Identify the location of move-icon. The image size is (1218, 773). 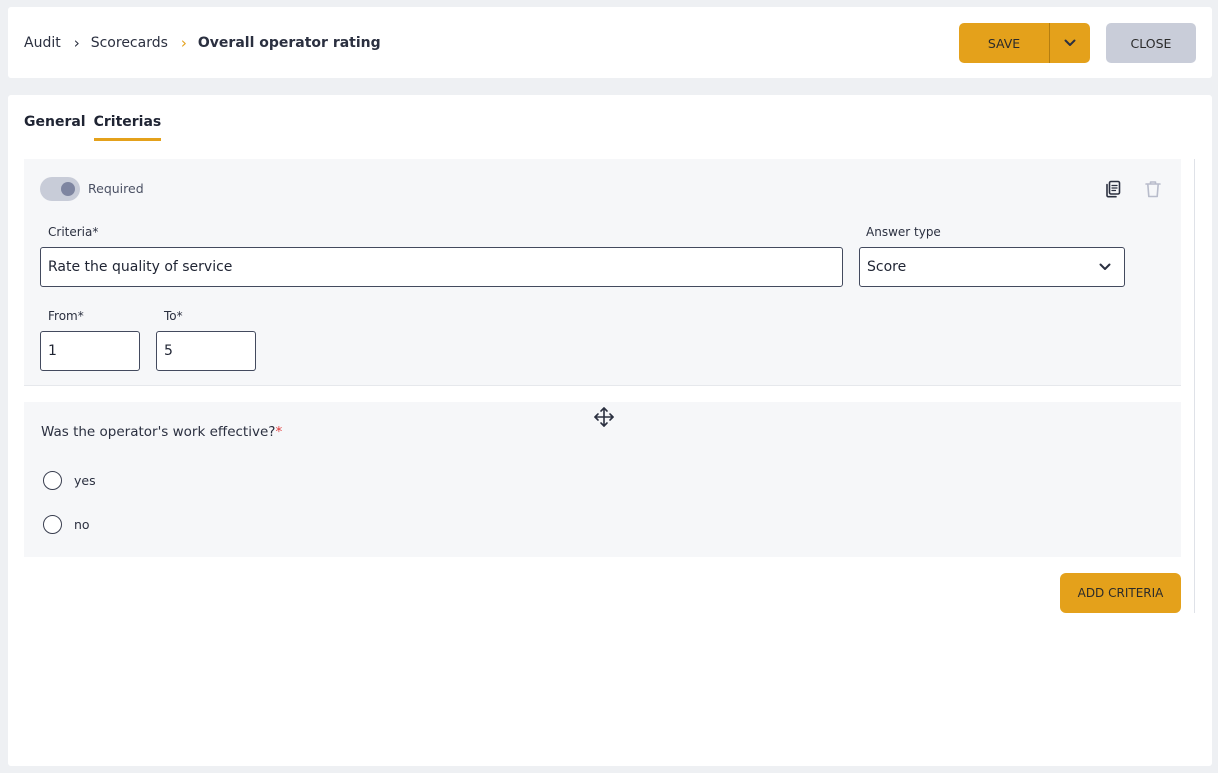
(604, 417).